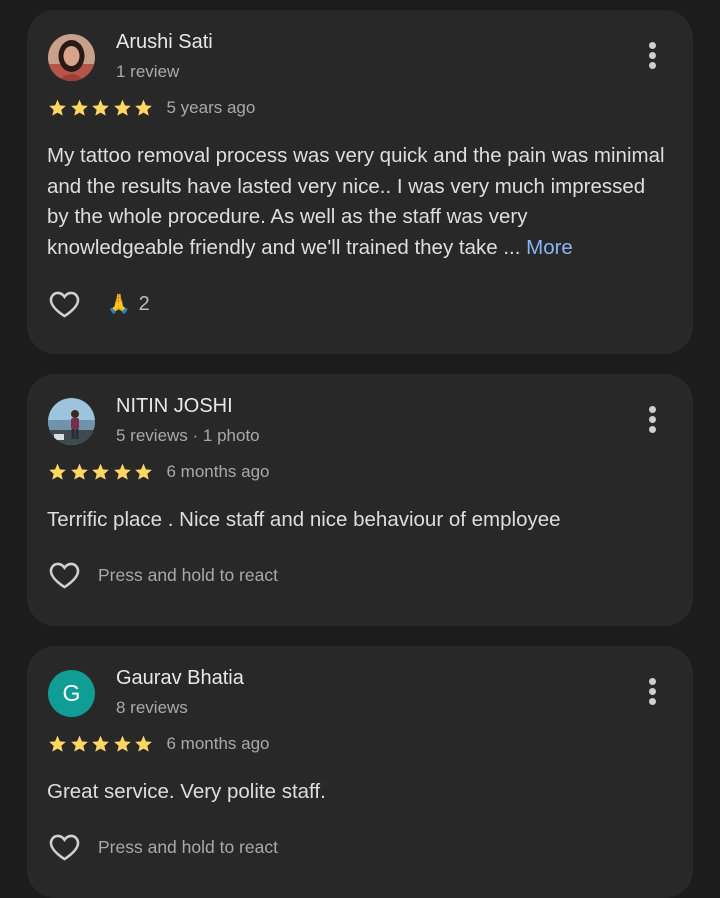  I want to click on rating-row: 5 years ago, so click(151, 108).